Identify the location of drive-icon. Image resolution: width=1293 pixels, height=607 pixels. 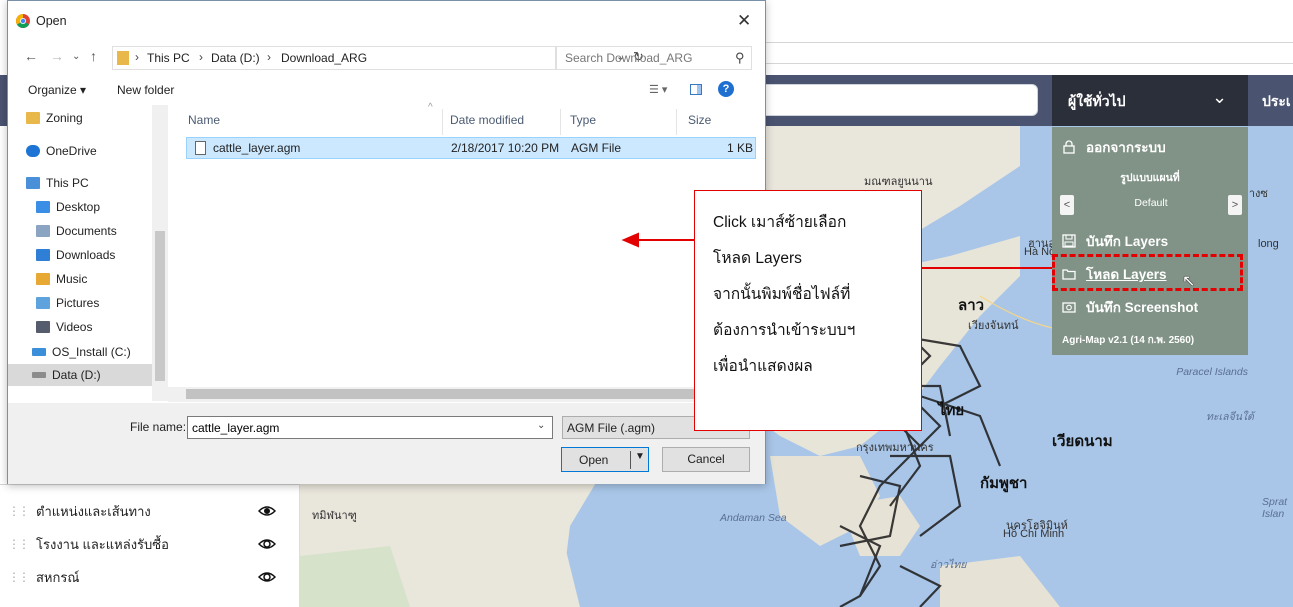
(39, 375).